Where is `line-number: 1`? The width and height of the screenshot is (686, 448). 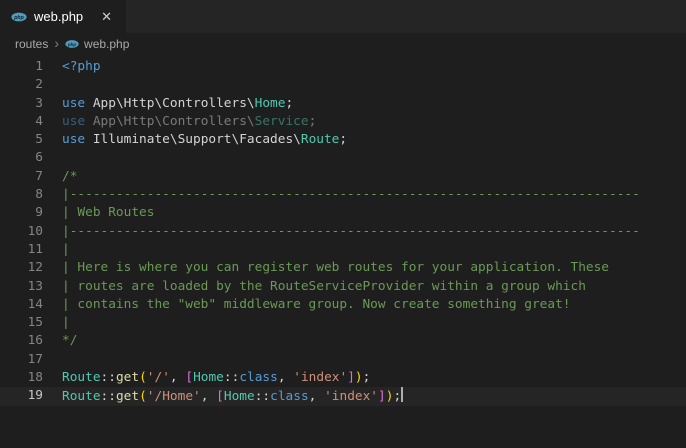
line-number: 1 is located at coordinates (39, 66).